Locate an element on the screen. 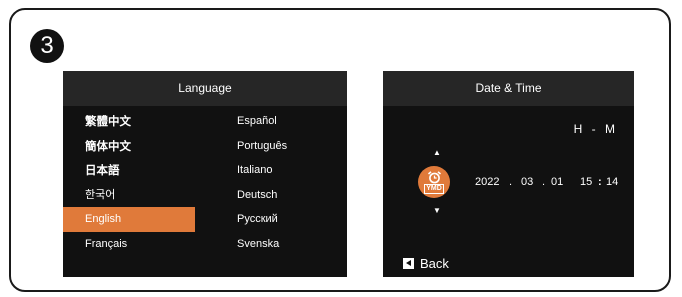 This screenshot has height=297, width=682. language-option-english: English is located at coordinates (129, 219).